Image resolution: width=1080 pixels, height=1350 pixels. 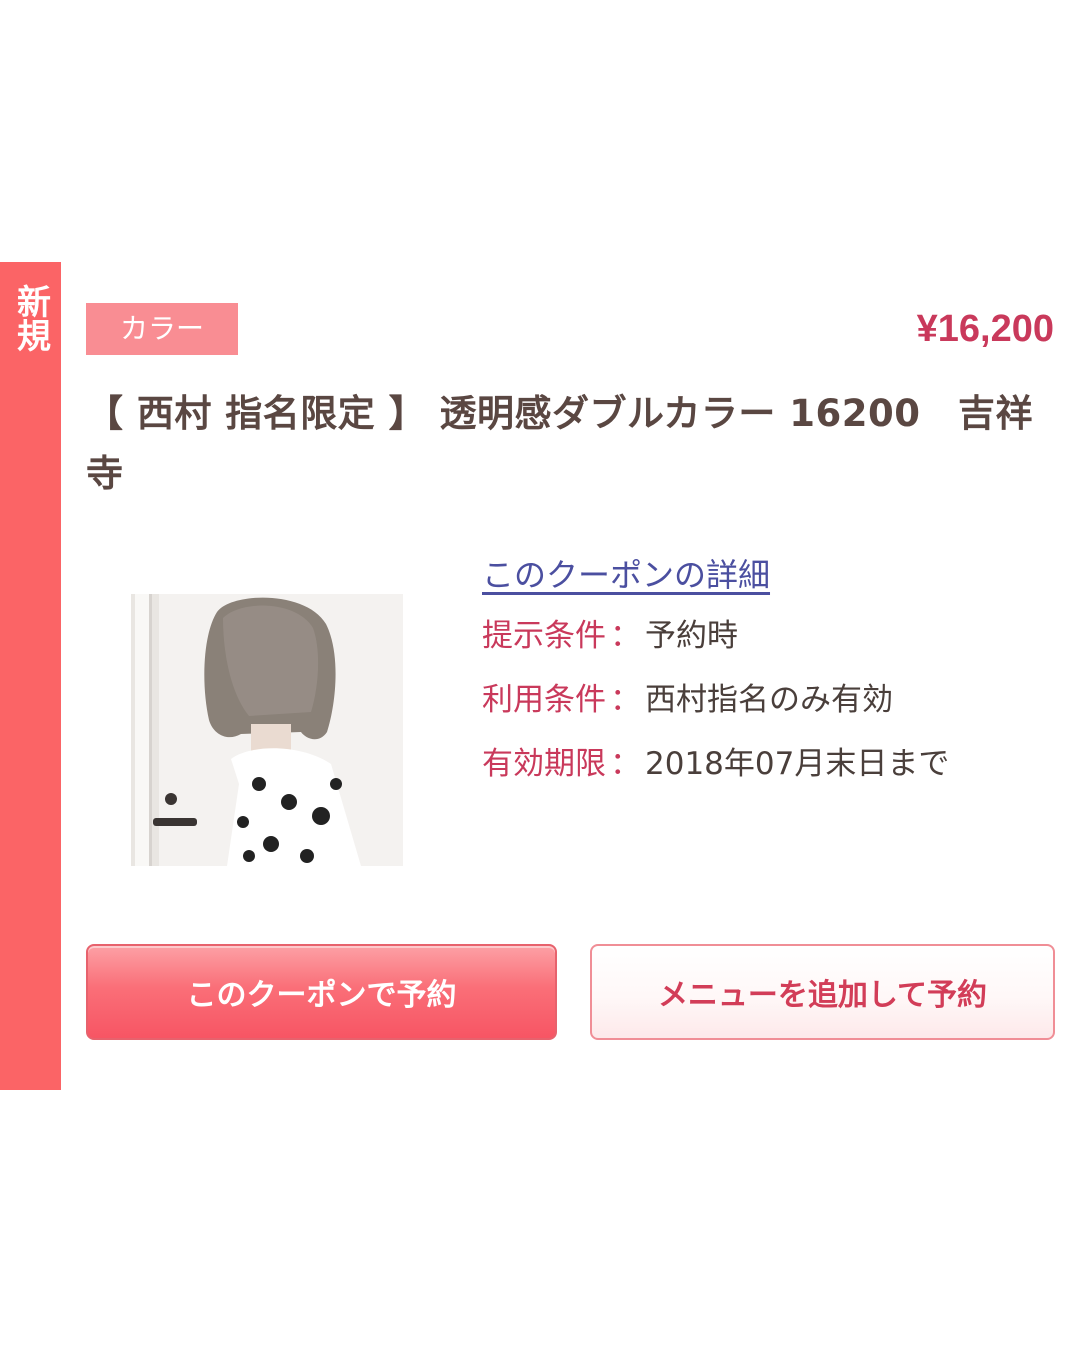 I want to click on condition-row-expiry: 有効期限 ： 2018年07月末日まで, so click(x=715, y=764).